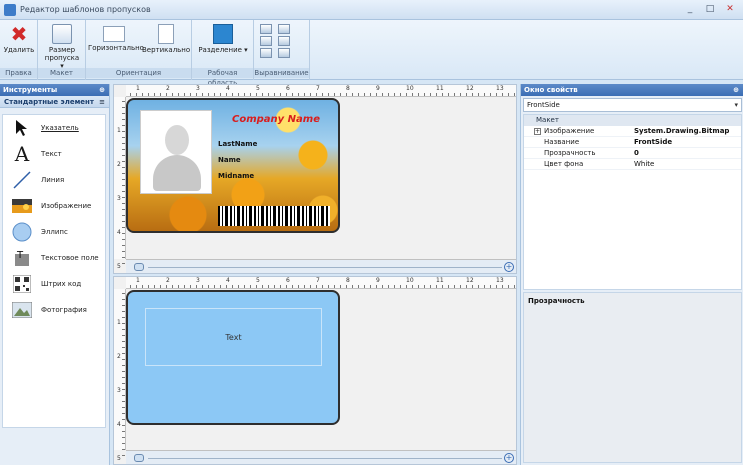 The height and width of the screenshot is (465, 743). I want to click on standard-elements-header: Стандартные элемент ≡, so click(54, 102).